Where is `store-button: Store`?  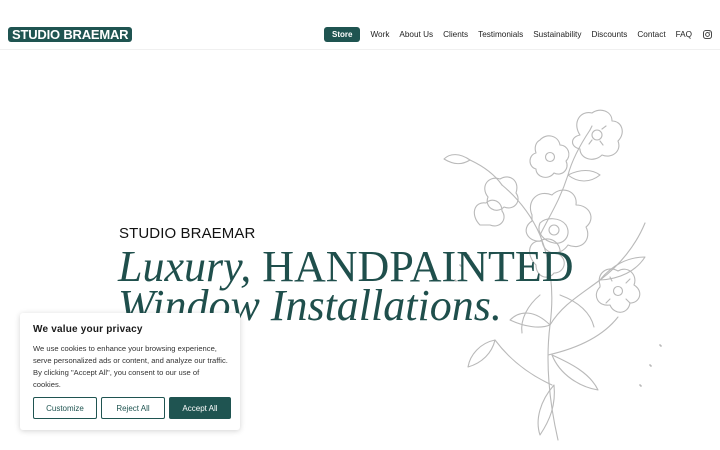 store-button: Store is located at coordinates (342, 34).